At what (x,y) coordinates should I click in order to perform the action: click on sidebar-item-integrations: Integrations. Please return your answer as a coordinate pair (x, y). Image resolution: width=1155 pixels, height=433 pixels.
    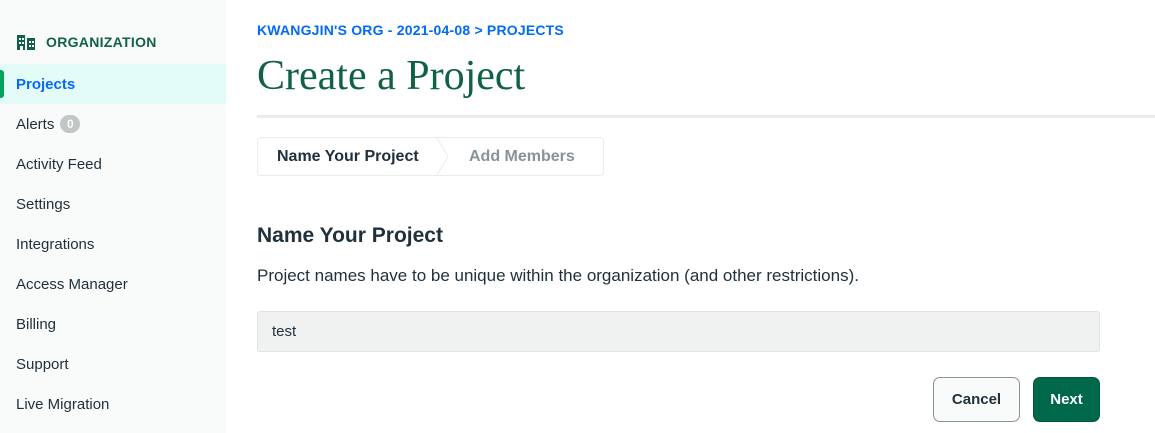
    Looking at the image, I should click on (113, 244).